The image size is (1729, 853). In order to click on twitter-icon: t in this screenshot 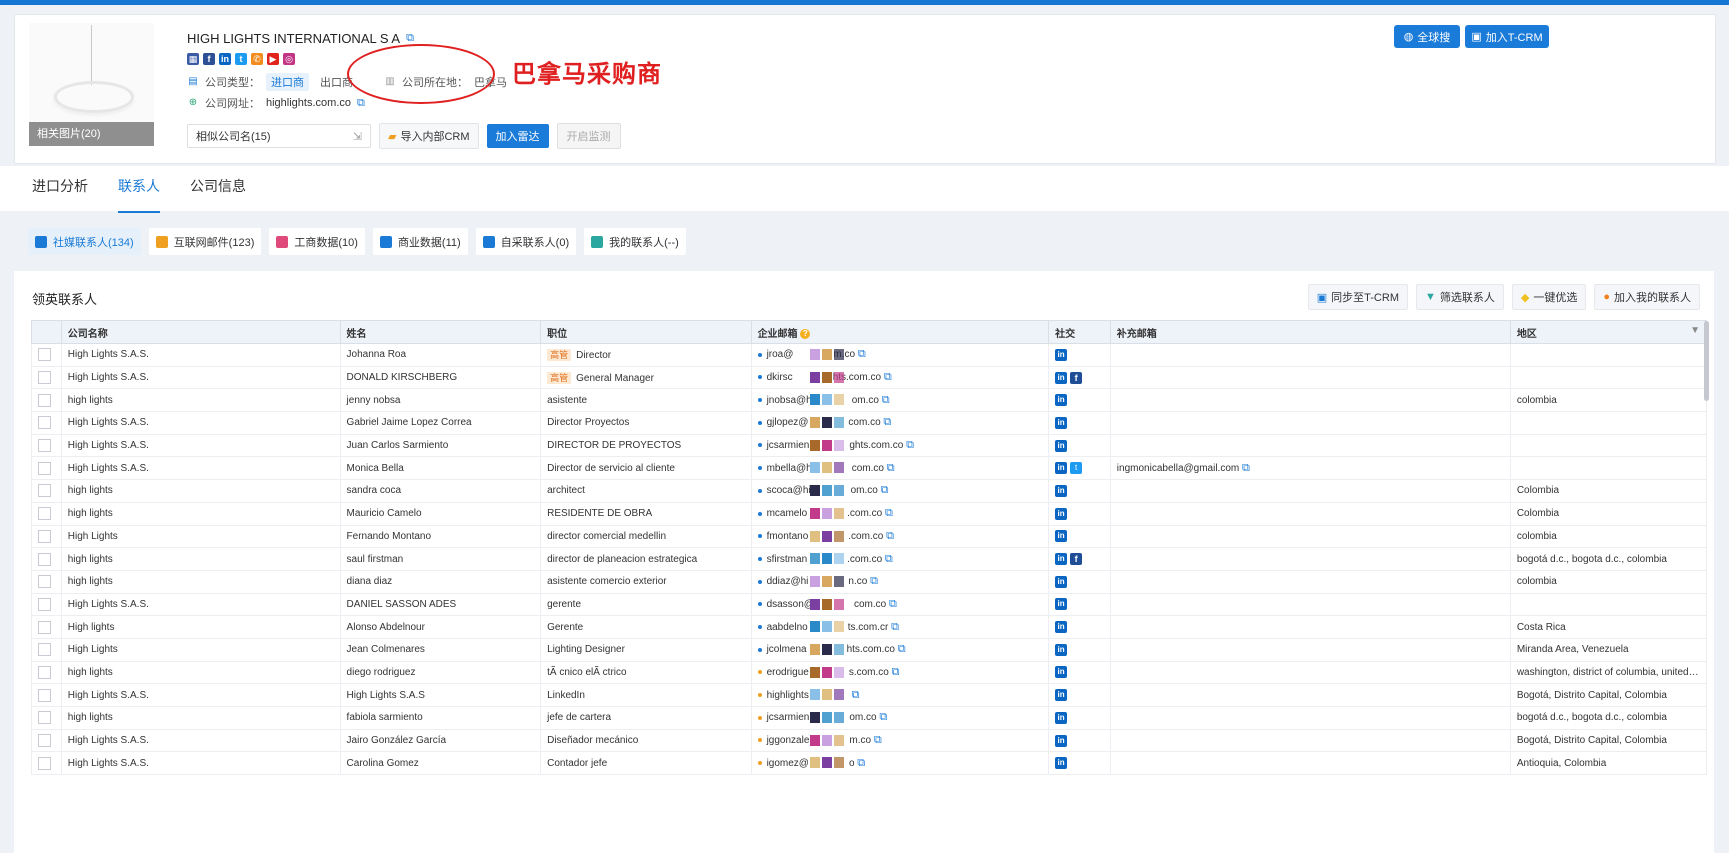, I will do `click(241, 59)`.